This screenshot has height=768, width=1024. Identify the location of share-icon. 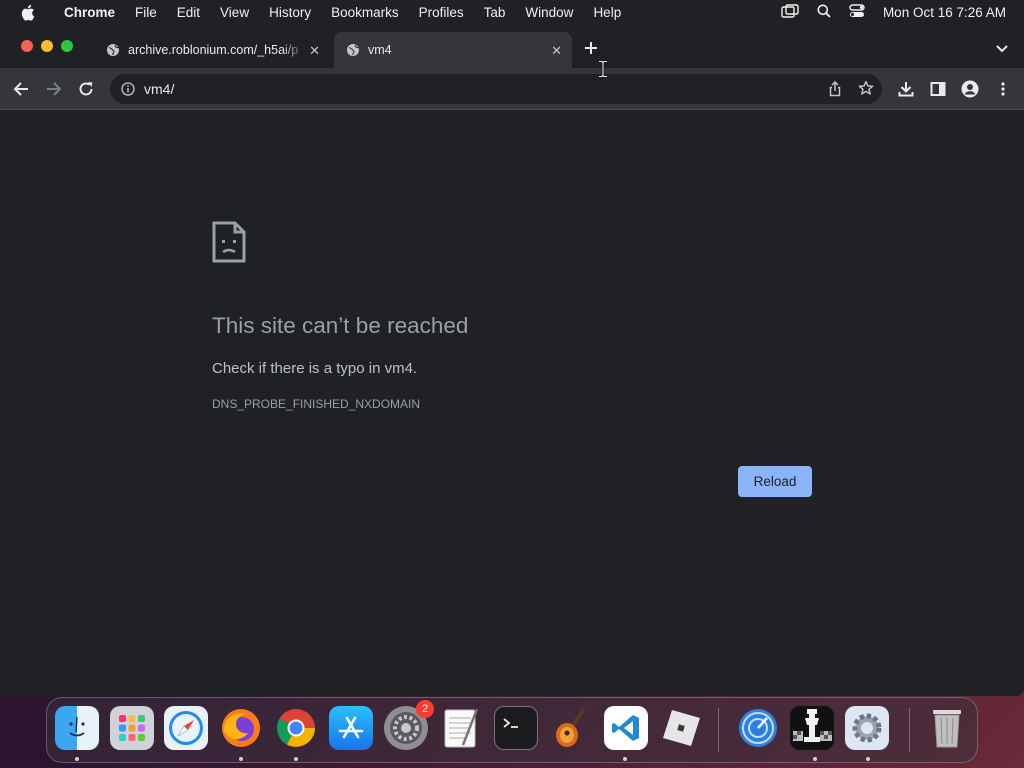
(835, 91).